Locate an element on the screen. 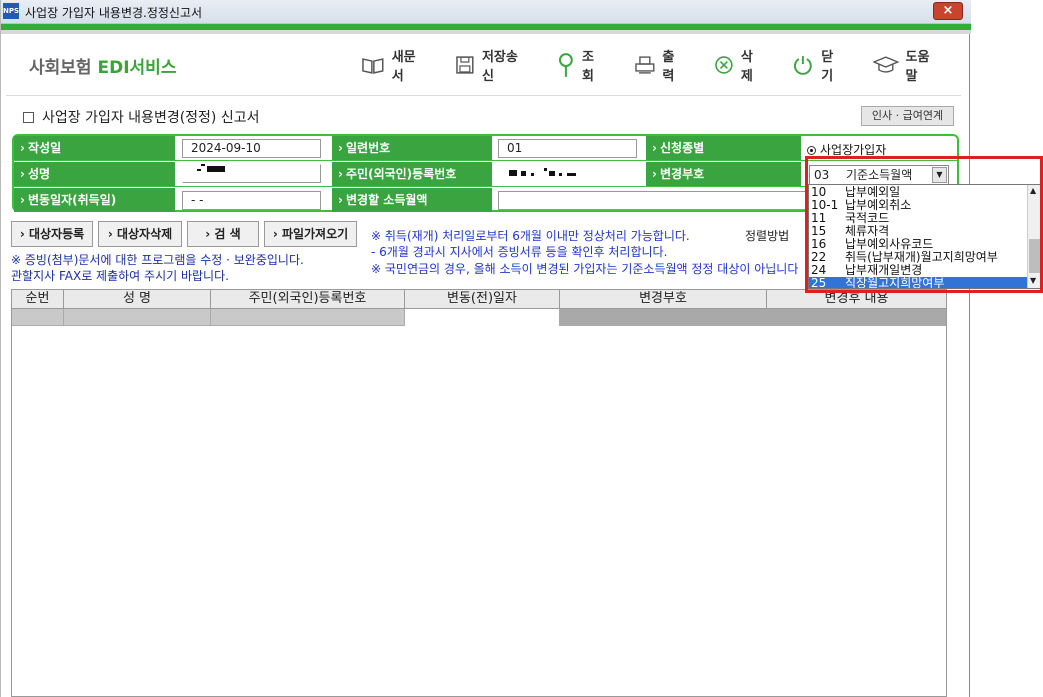 This screenshot has width=1043, height=697. label-report-type: 신청종별 is located at coordinates (723, 148).